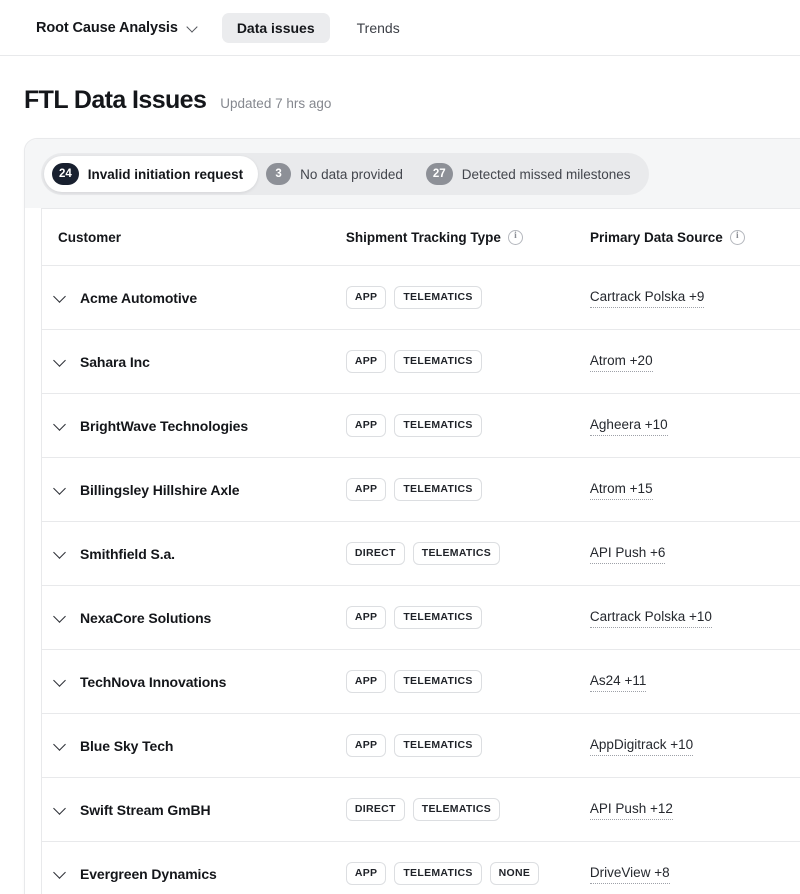 The image size is (800, 894). Describe the element at coordinates (127, 745) in the screenshot. I see `customer-name: Blue Sky Tech` at that location.